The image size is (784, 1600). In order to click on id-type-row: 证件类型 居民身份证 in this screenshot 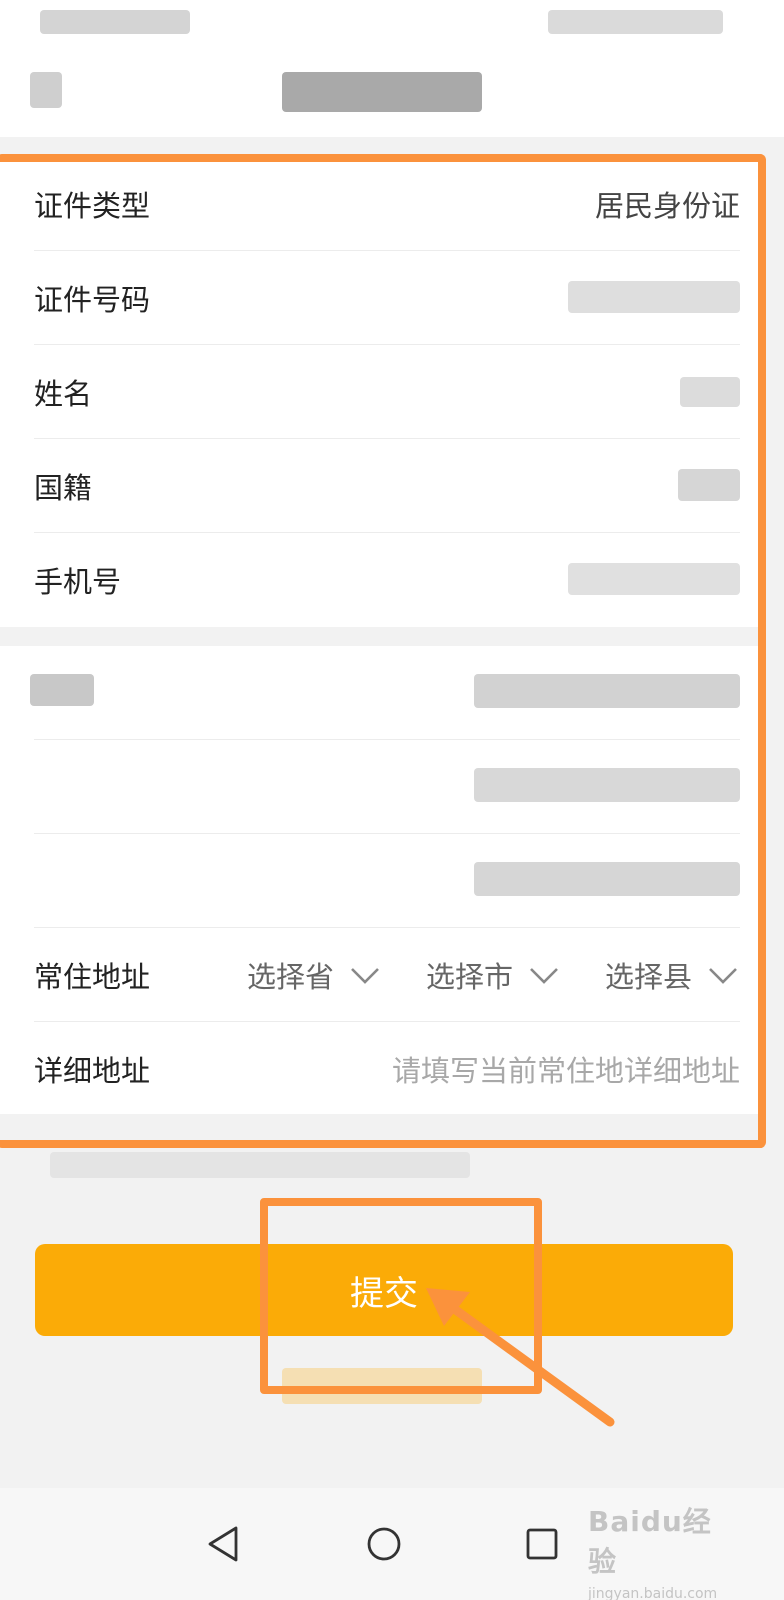, I will do `click(387, 204)`.